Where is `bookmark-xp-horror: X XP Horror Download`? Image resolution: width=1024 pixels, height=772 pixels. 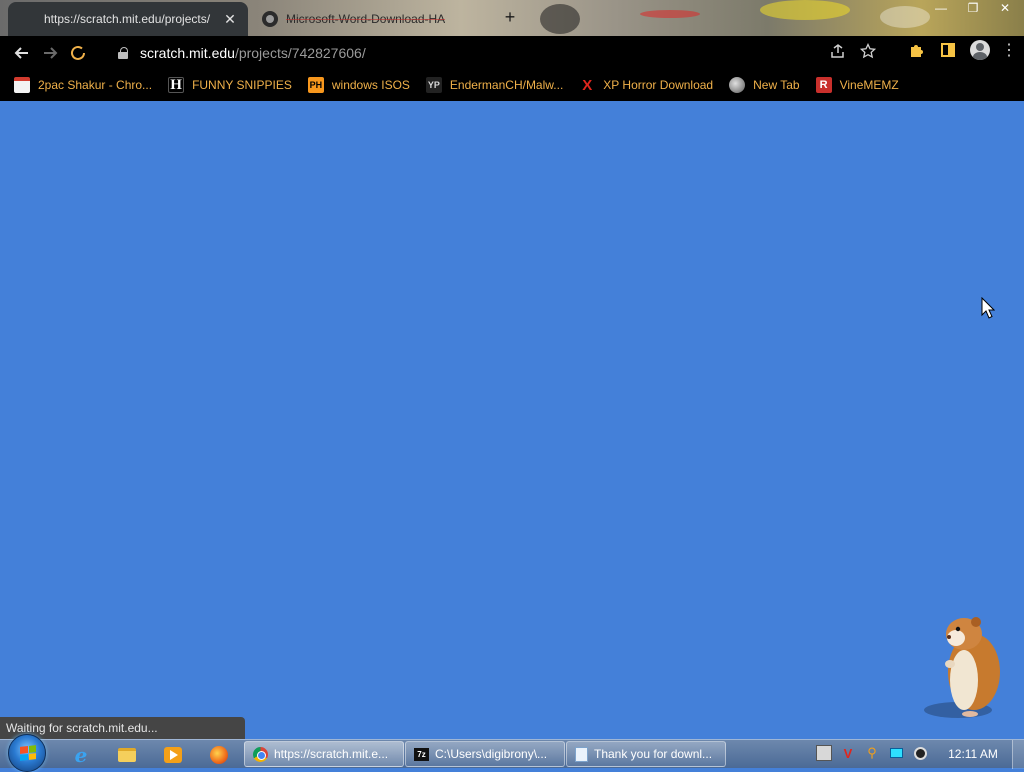
bookmark-xp-horror: X XP Horror Download is located at coordinates (646, 85).